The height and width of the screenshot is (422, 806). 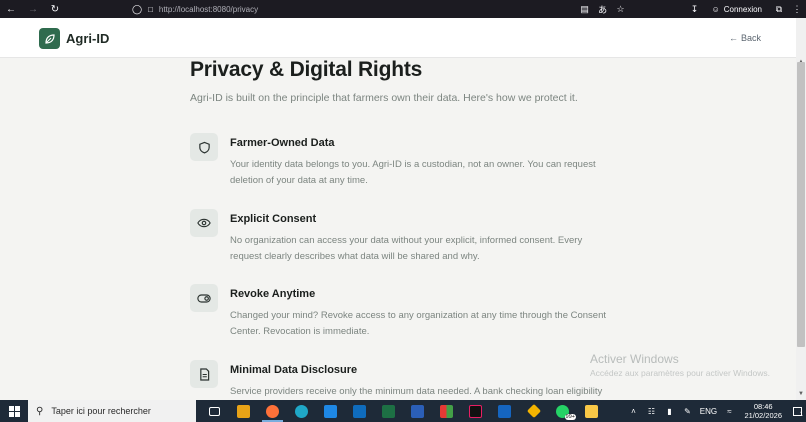 What do you see at coordinates (446, 411) in the screenshot?
I see `app-grid-icon` at bounding box center [446, 411].